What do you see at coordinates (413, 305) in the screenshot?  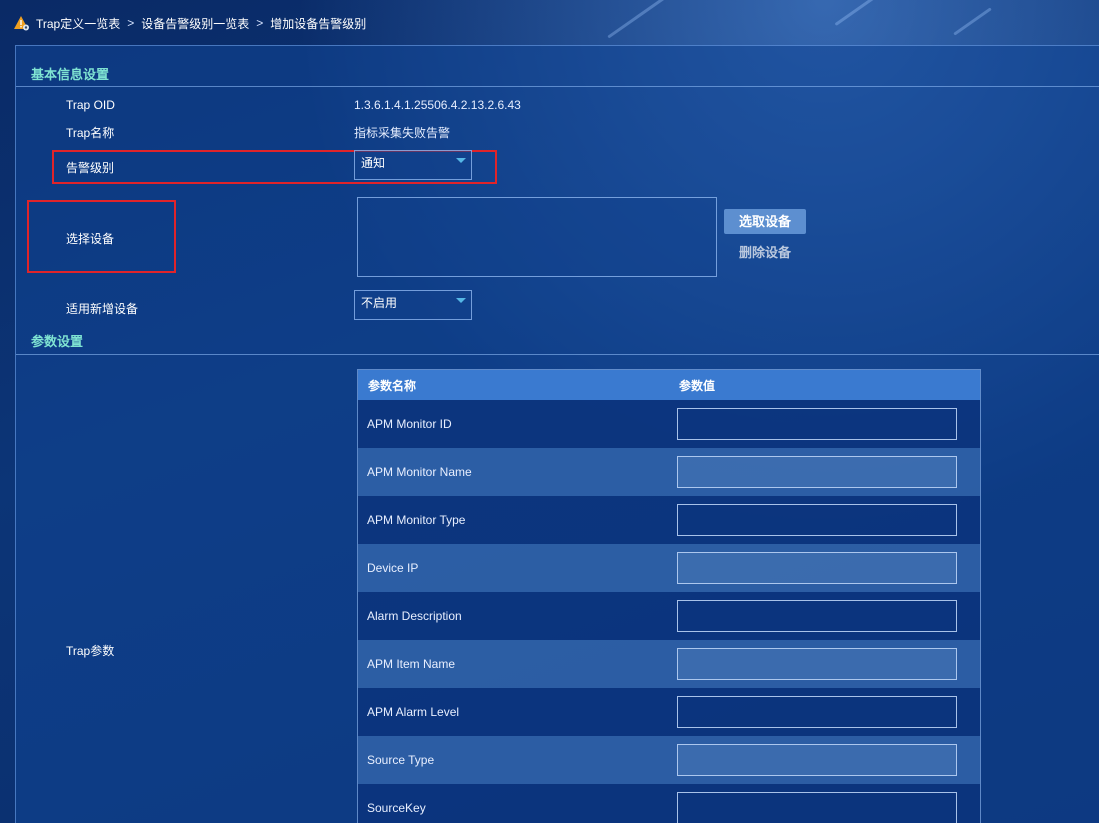 I see `apply-new-device-select: 不启用` at bounding box center [413, 305].